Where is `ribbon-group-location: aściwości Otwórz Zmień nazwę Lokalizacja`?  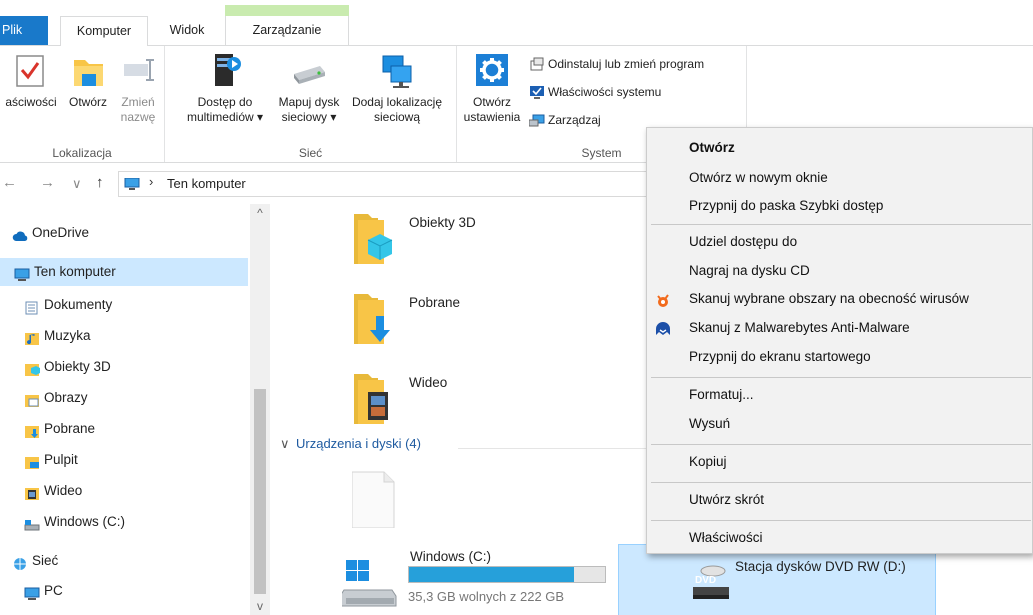
ribbon-group-location: aściwości Otwórz Zmień nazwę Lokalizacja is located at coordinates (82, 104).